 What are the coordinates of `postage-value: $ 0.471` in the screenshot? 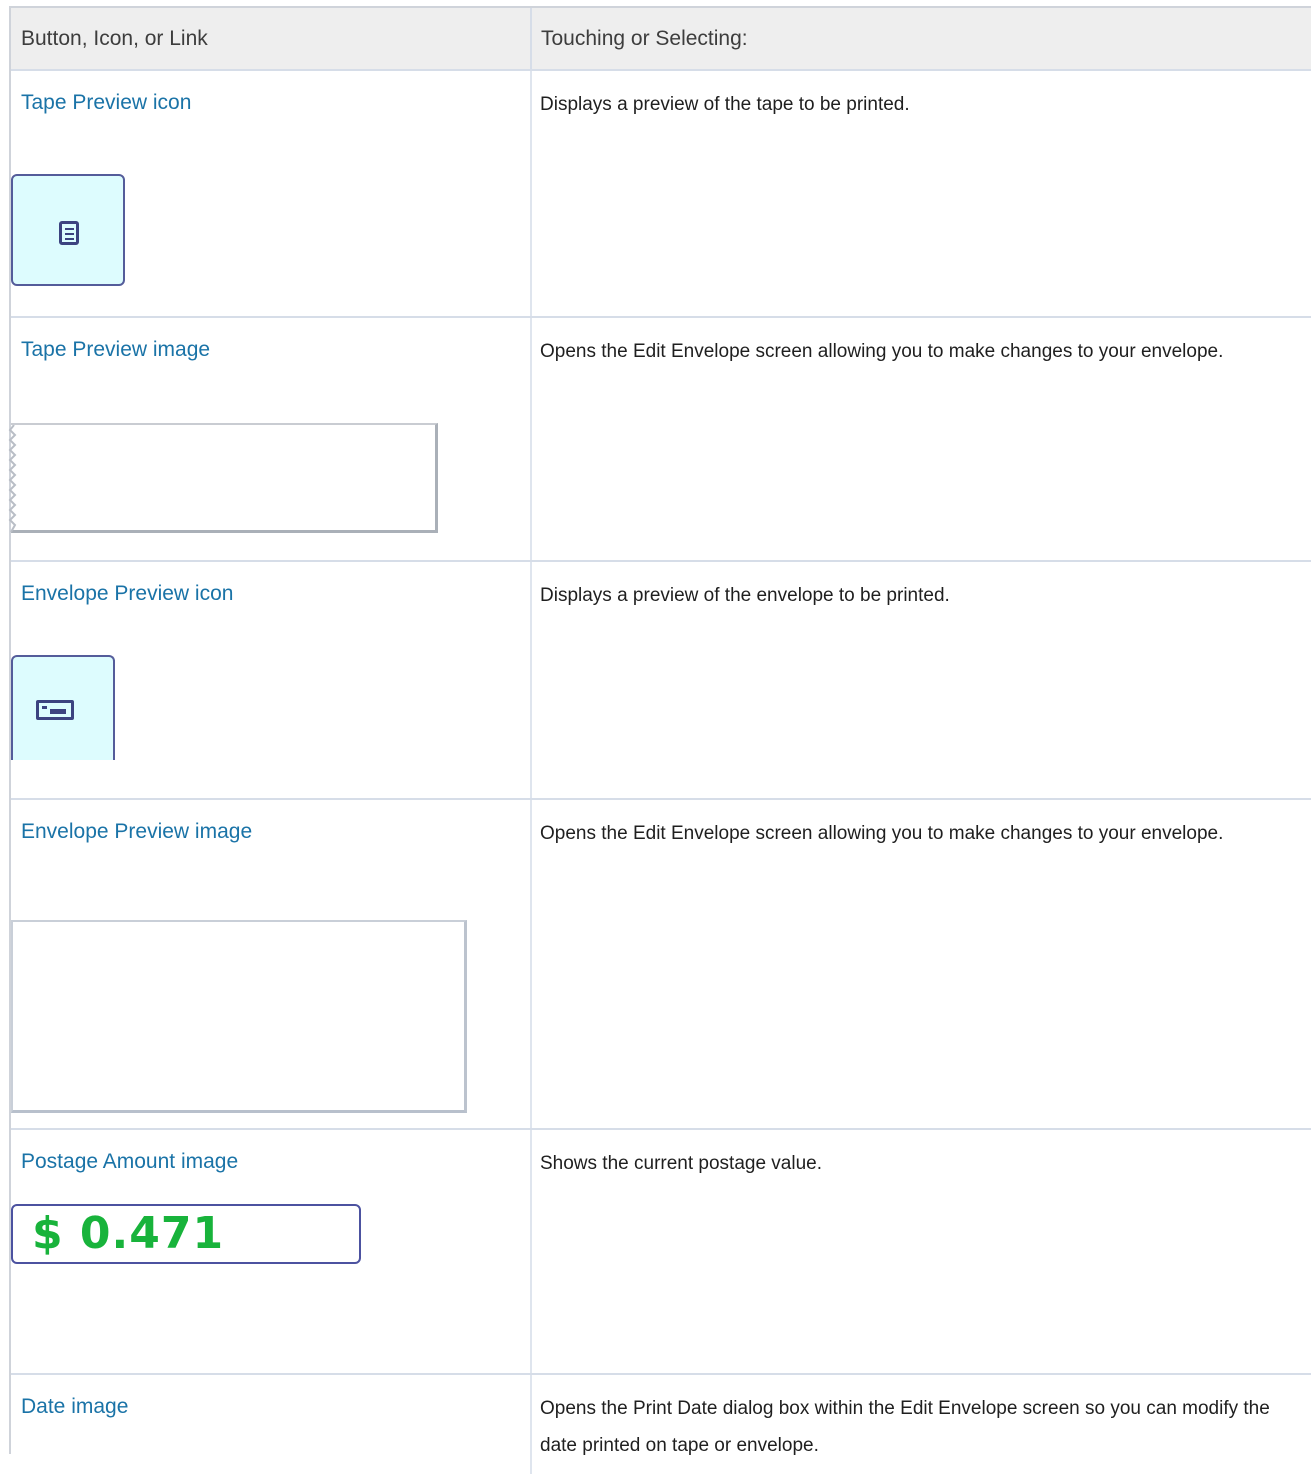 It's located at (128, 1233).